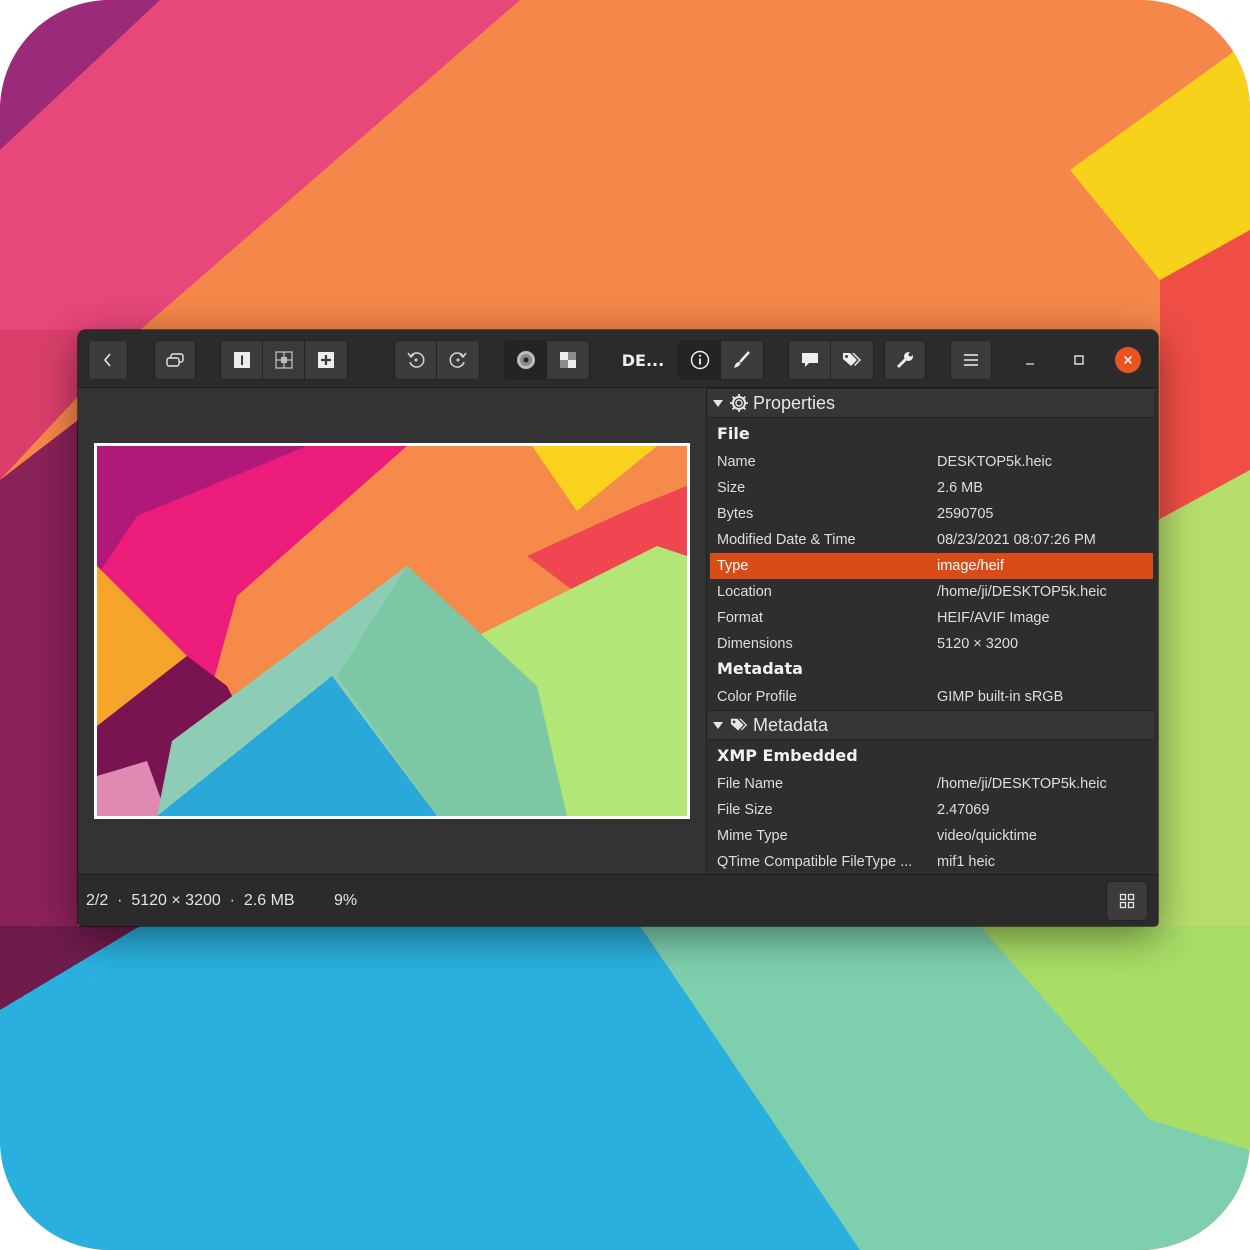  I want to click on restore-windows-icon, so click(175, 360).